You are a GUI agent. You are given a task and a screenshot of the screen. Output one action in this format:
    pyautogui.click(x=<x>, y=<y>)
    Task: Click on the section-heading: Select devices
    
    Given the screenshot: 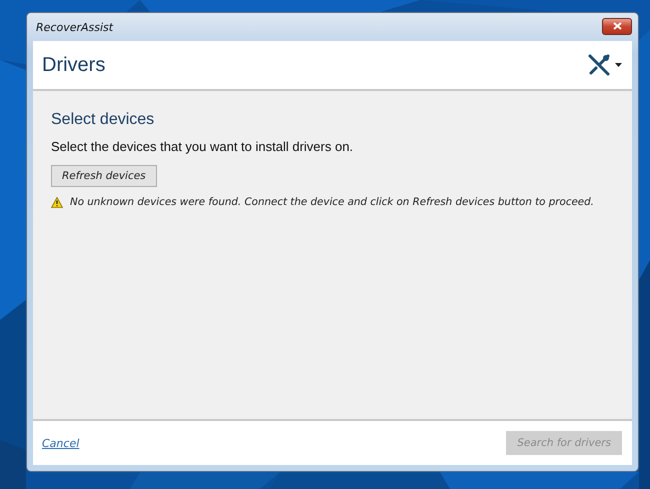 What is the action you would take?
    pyautogui.click(x=103, y=120)
    